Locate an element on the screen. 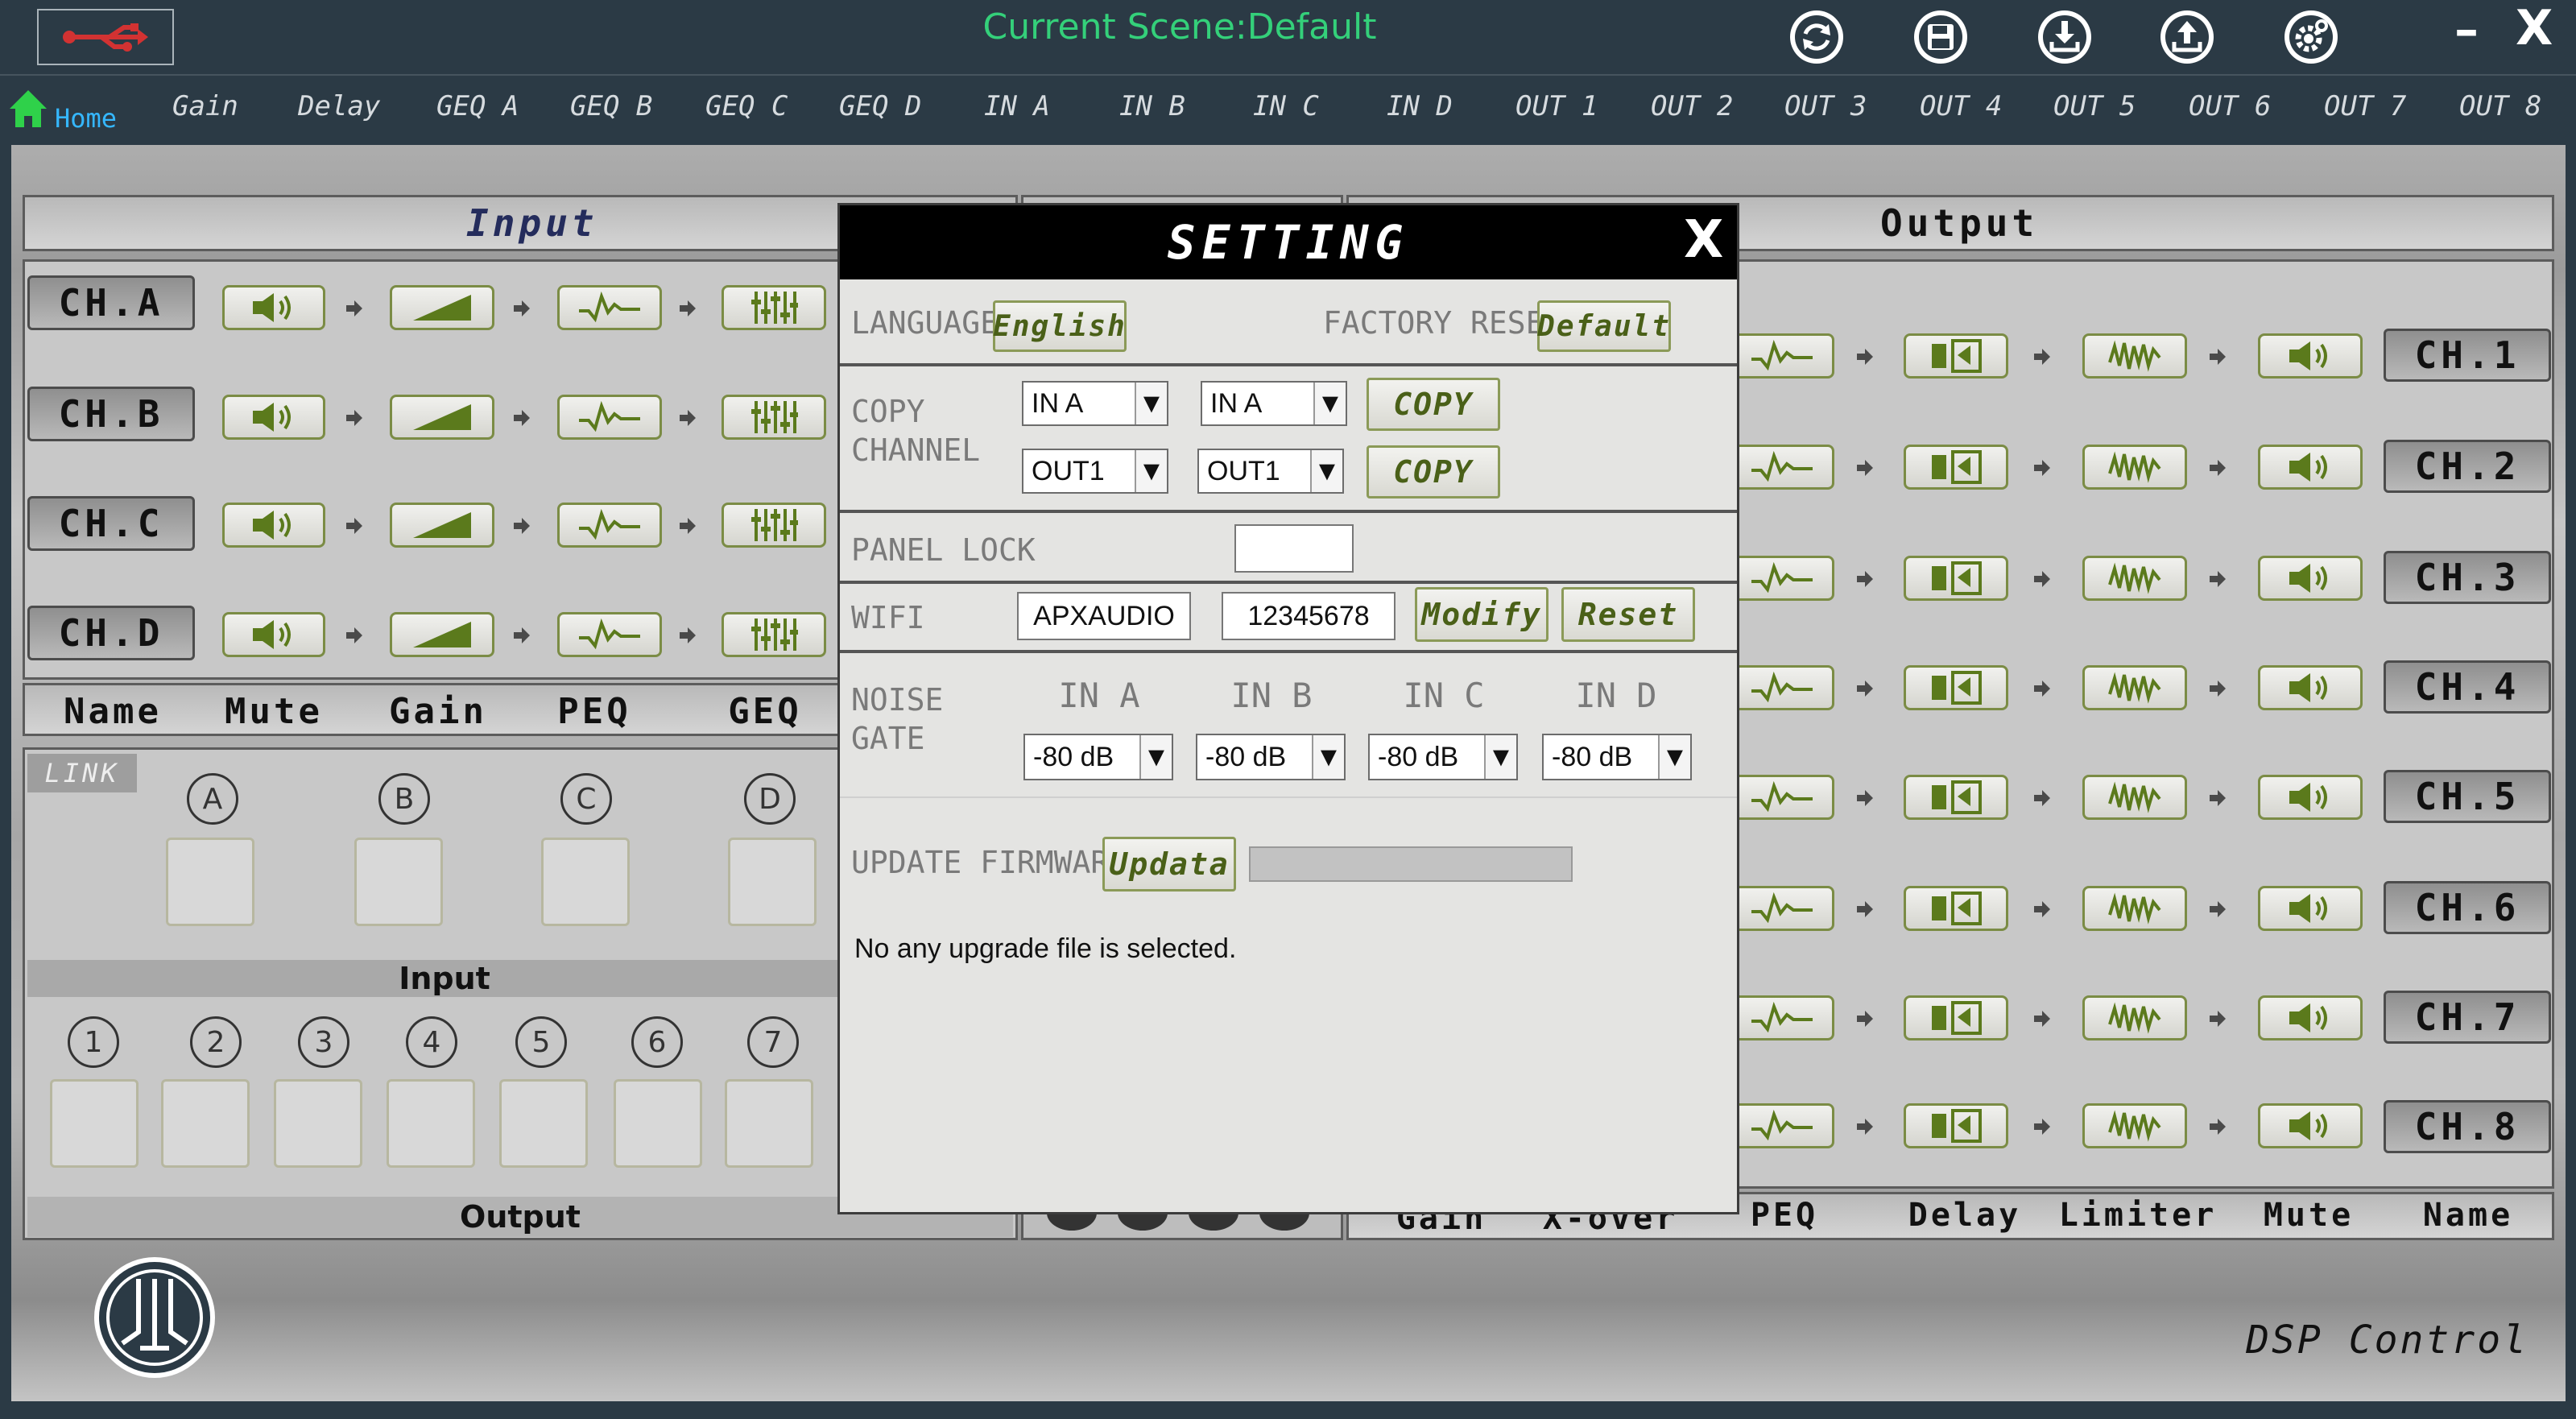  input-a-mute-button is located at coordinates (274, 307).